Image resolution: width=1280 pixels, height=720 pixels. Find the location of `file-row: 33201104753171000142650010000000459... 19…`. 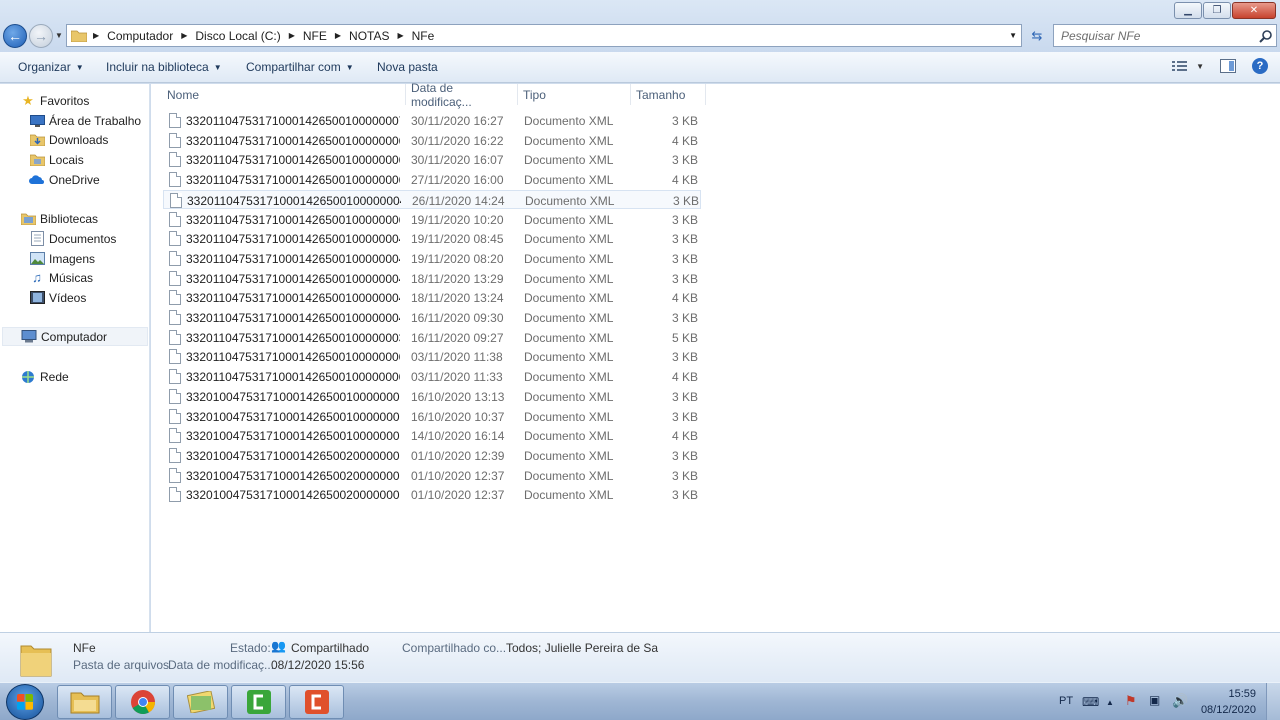

file-row: 33201104753171000142650010000000459... 19… is located at coordinates (432, 258).